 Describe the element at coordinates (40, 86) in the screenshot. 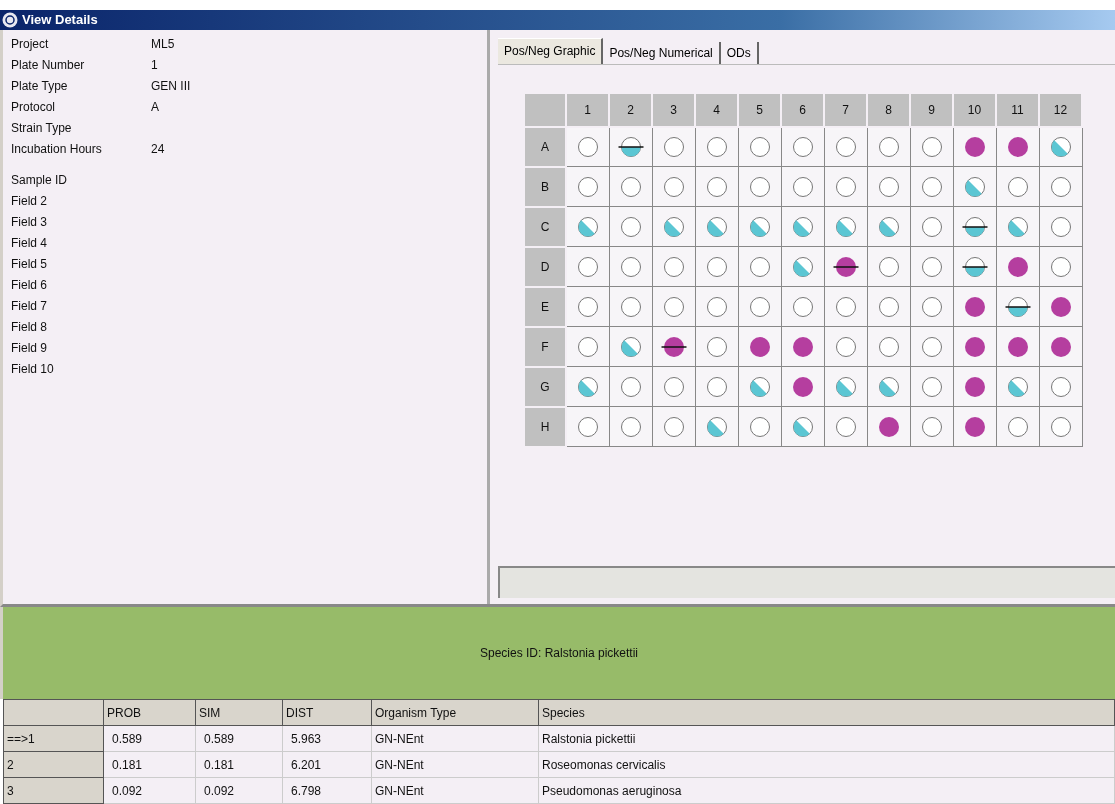

I see `field-label: Plate Type` at that location.